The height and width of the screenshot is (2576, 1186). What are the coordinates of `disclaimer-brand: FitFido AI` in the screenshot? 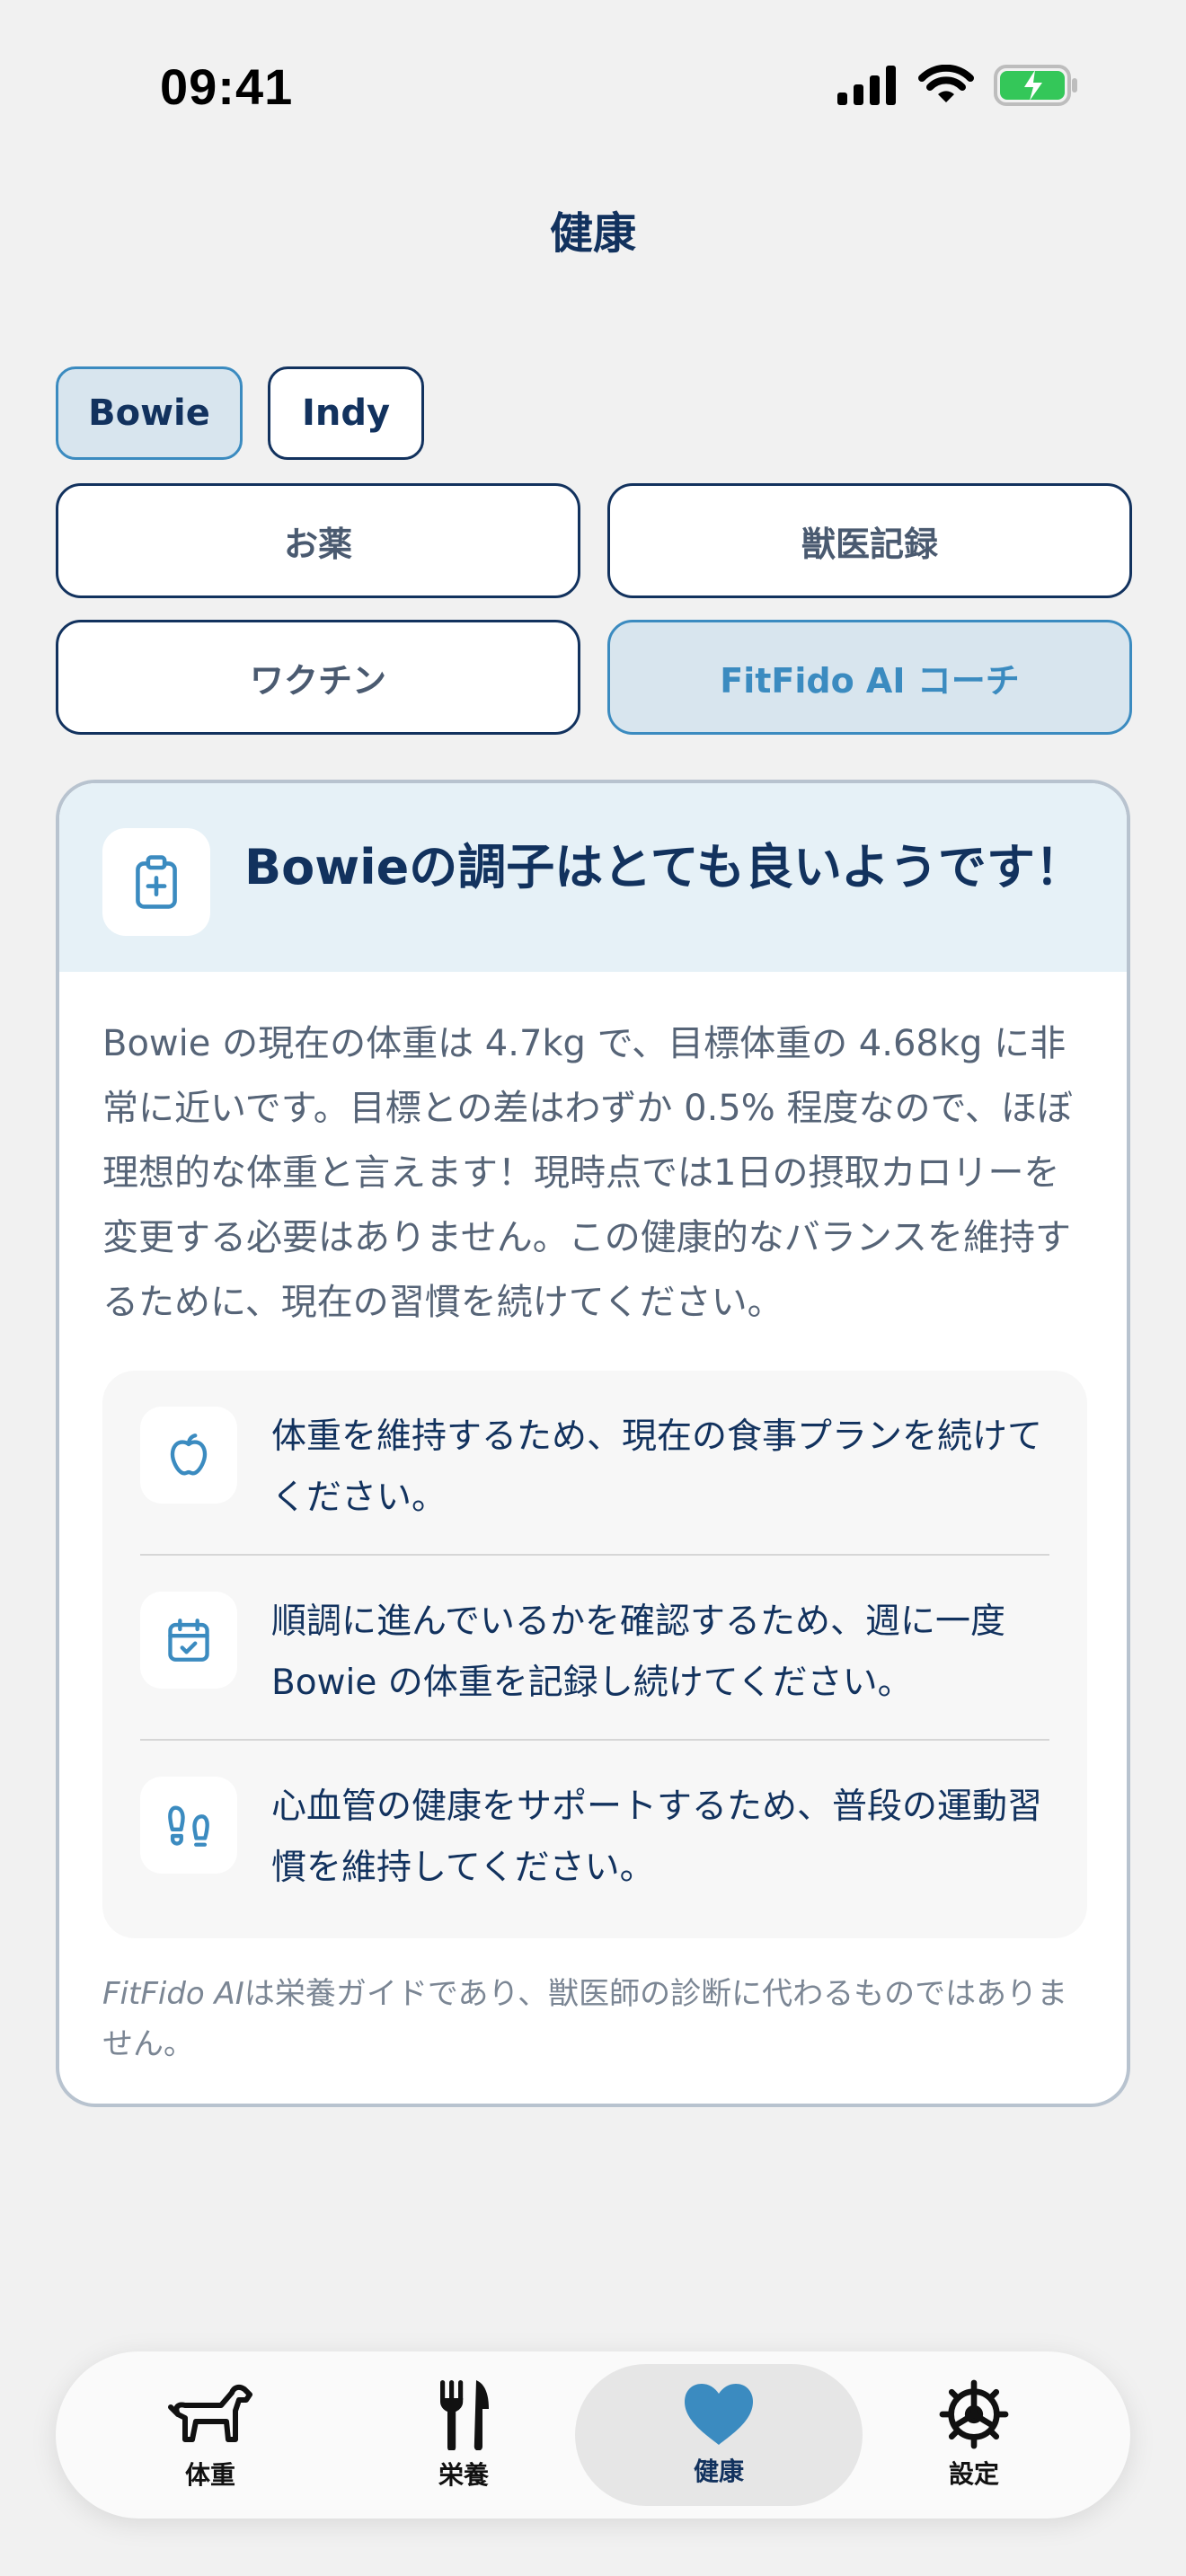 It's located at (173, 1994).